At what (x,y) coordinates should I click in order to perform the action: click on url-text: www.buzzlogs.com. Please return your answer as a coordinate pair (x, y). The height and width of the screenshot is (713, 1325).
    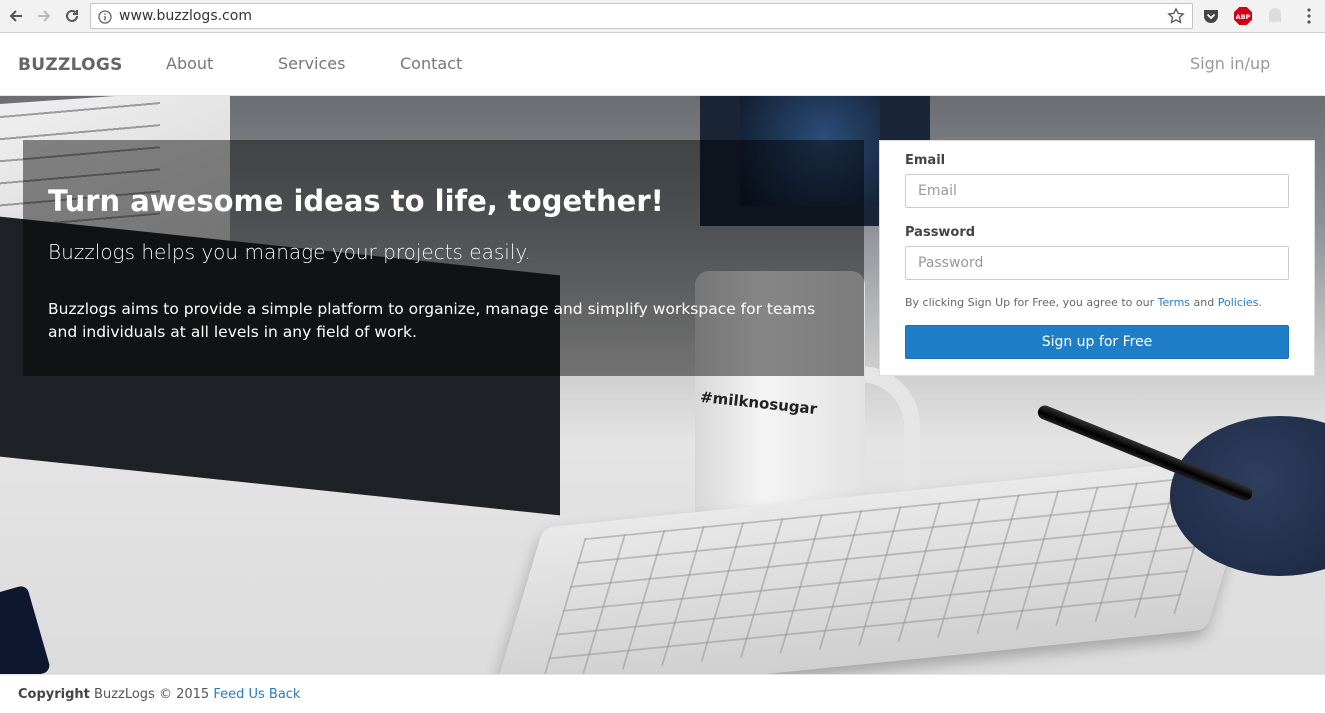
    Looking at the image, I should click on (185, 16).